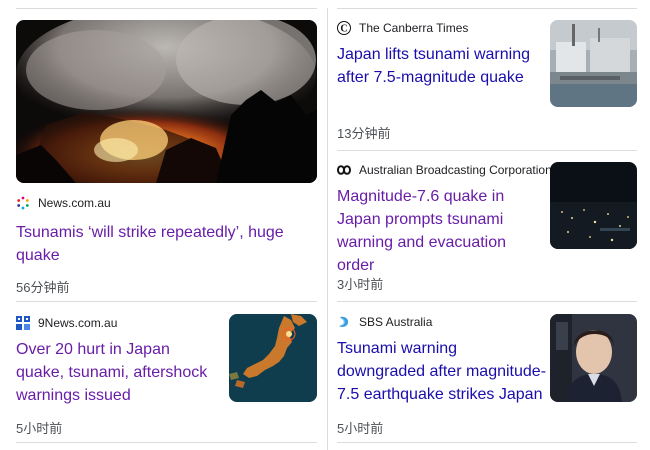  What do you see at coordinates (327, 229) in the screenshot?
I see `column-divider` at bounding box center [327, 229].